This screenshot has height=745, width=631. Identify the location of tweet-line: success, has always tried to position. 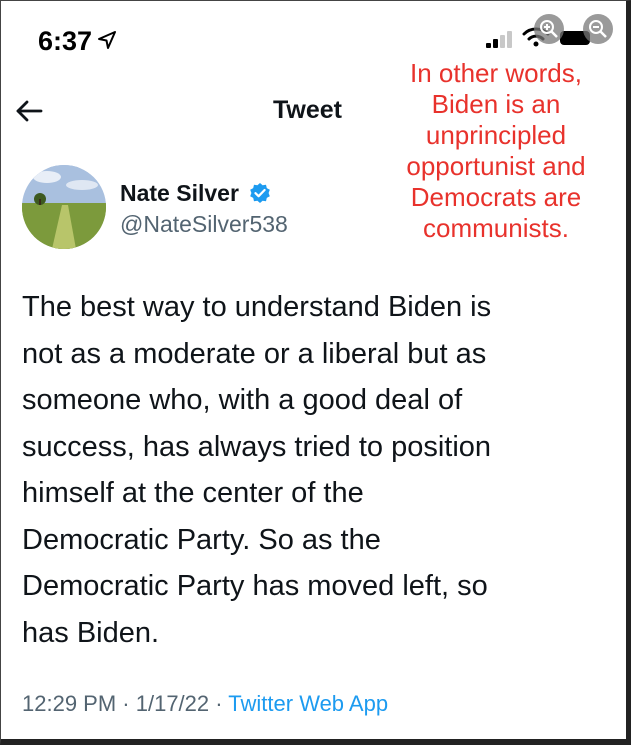
(257, 446).